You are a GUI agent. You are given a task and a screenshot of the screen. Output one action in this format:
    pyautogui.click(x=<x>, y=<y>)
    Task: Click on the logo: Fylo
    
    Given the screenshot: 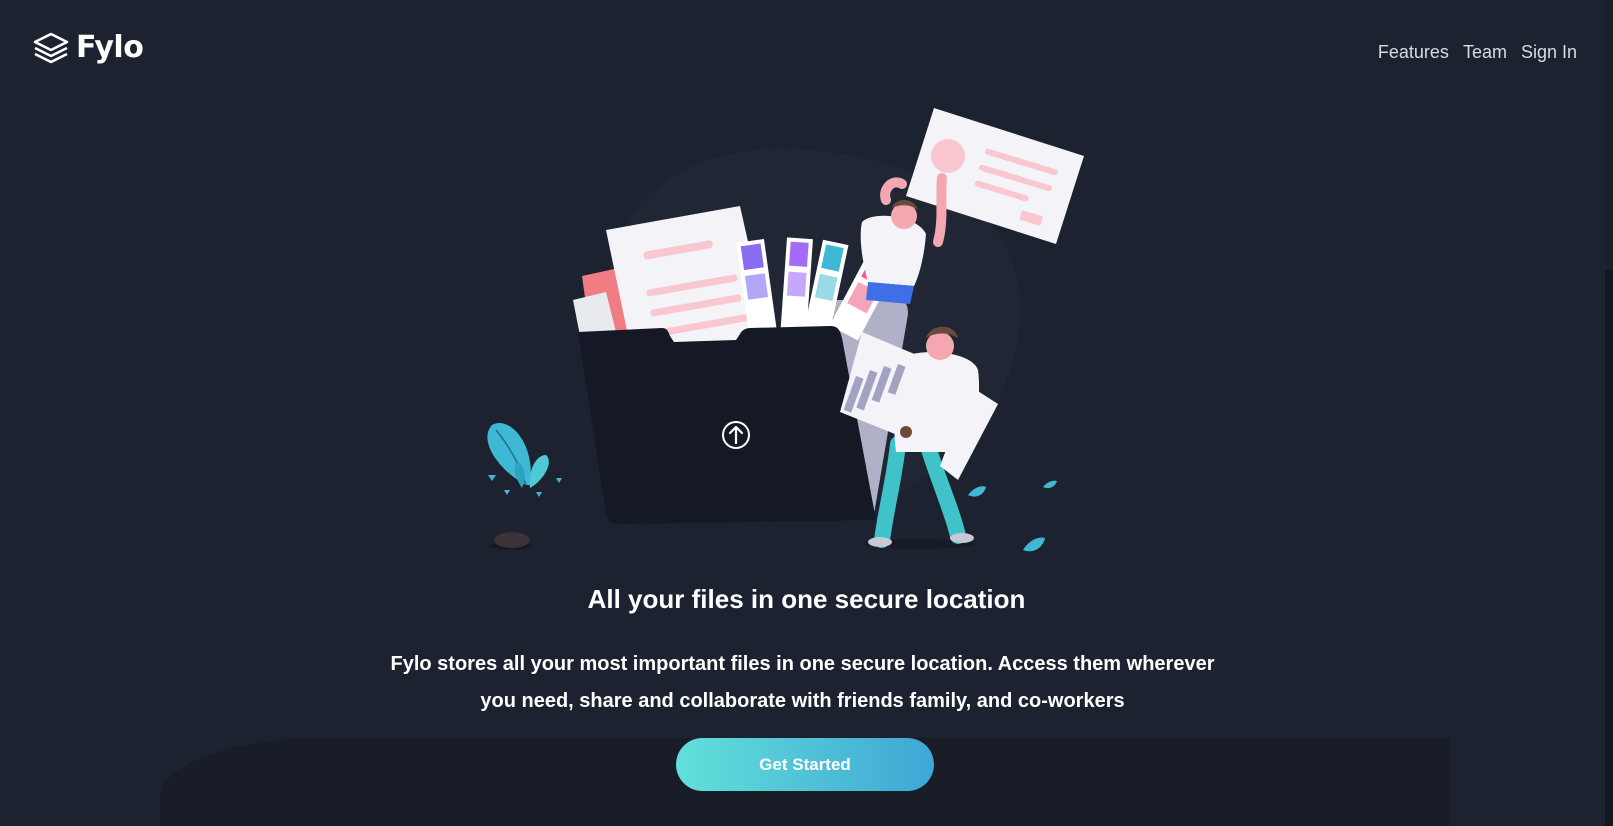 What is the action you would take?
    pyautogui.click(x=88, y=47)
    